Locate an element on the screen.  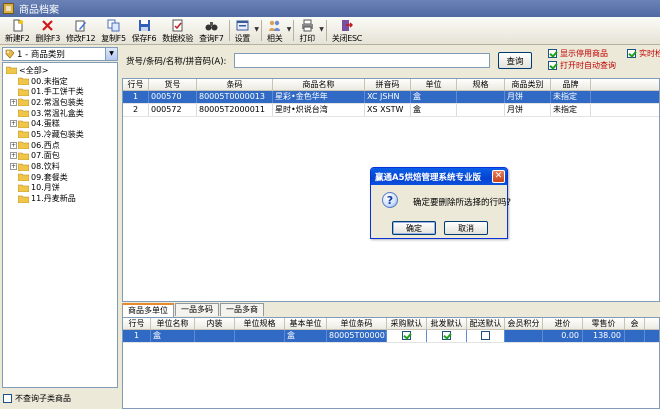
column-header: 规格 is located at coordinates (481, 84).